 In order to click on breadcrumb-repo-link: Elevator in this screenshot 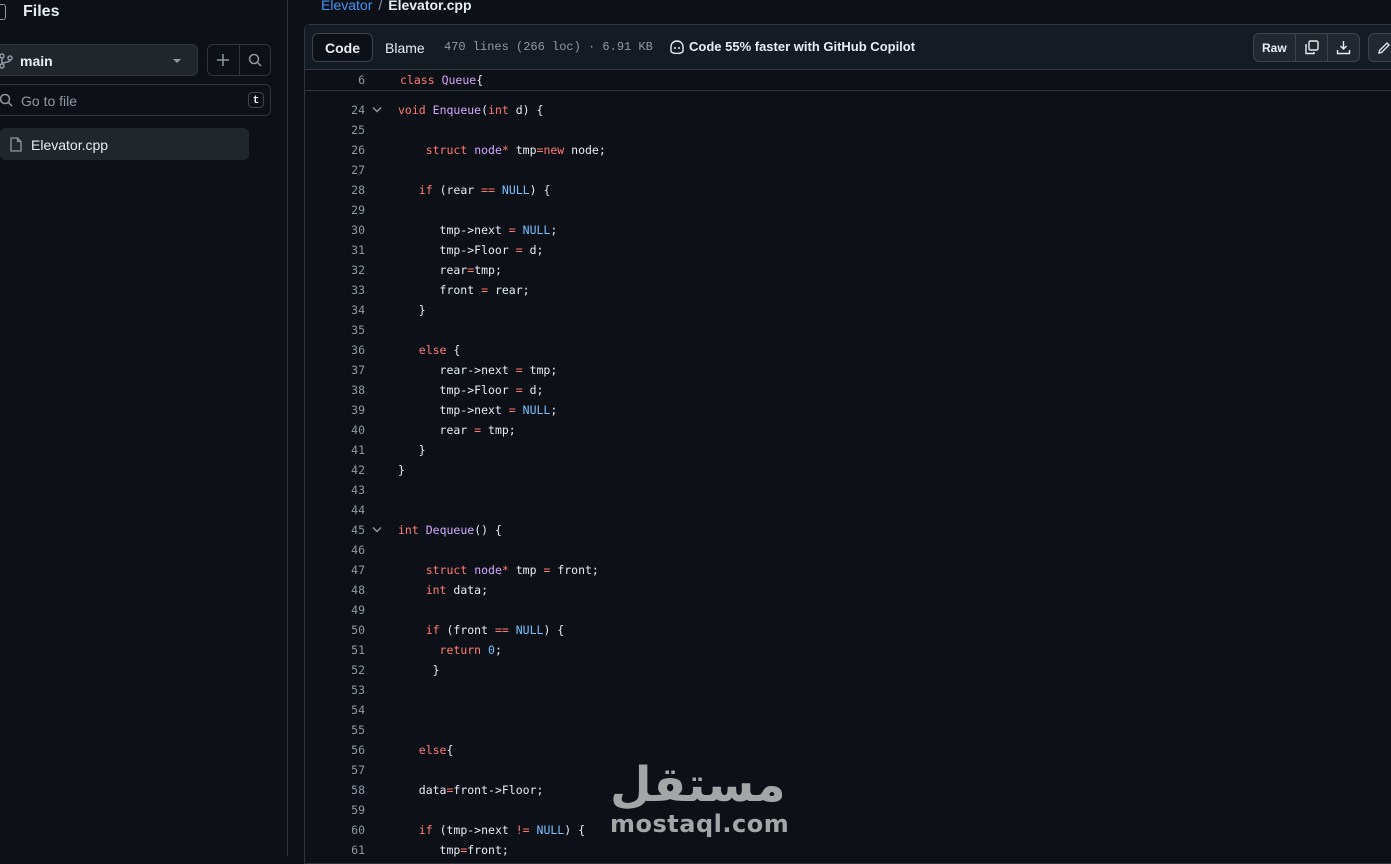, I will do `click(346, 6)`.